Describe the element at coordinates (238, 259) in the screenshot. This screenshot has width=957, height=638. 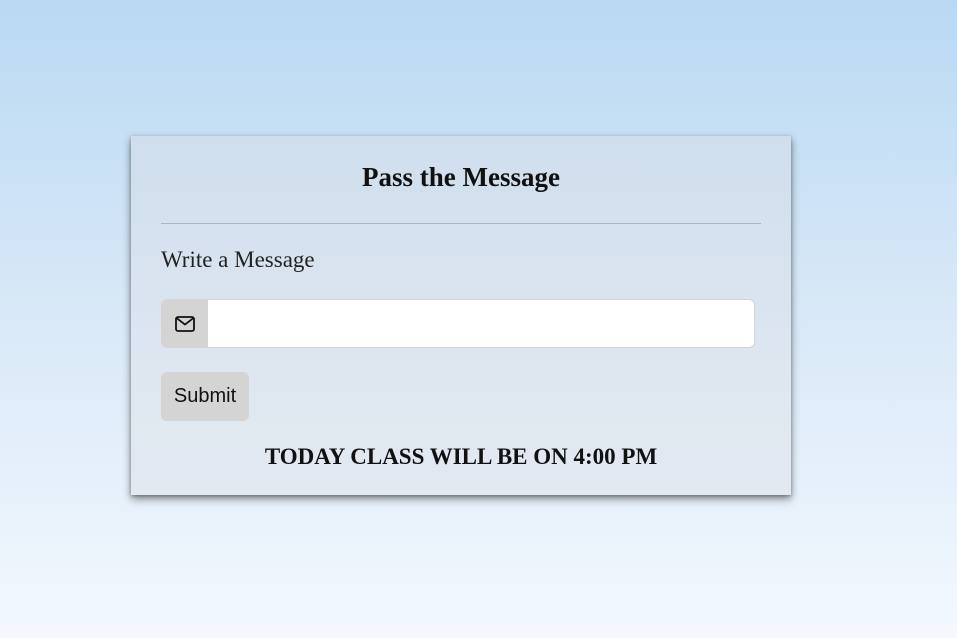
I see `message-label: Write a Message` at that location.